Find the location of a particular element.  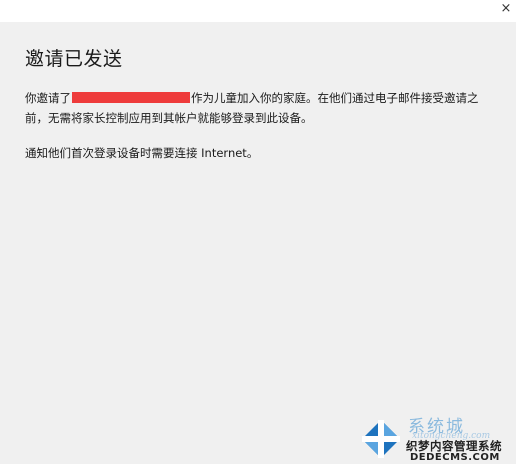

dialog-title: 邀请已发送 is located at coordinates (74, 59).